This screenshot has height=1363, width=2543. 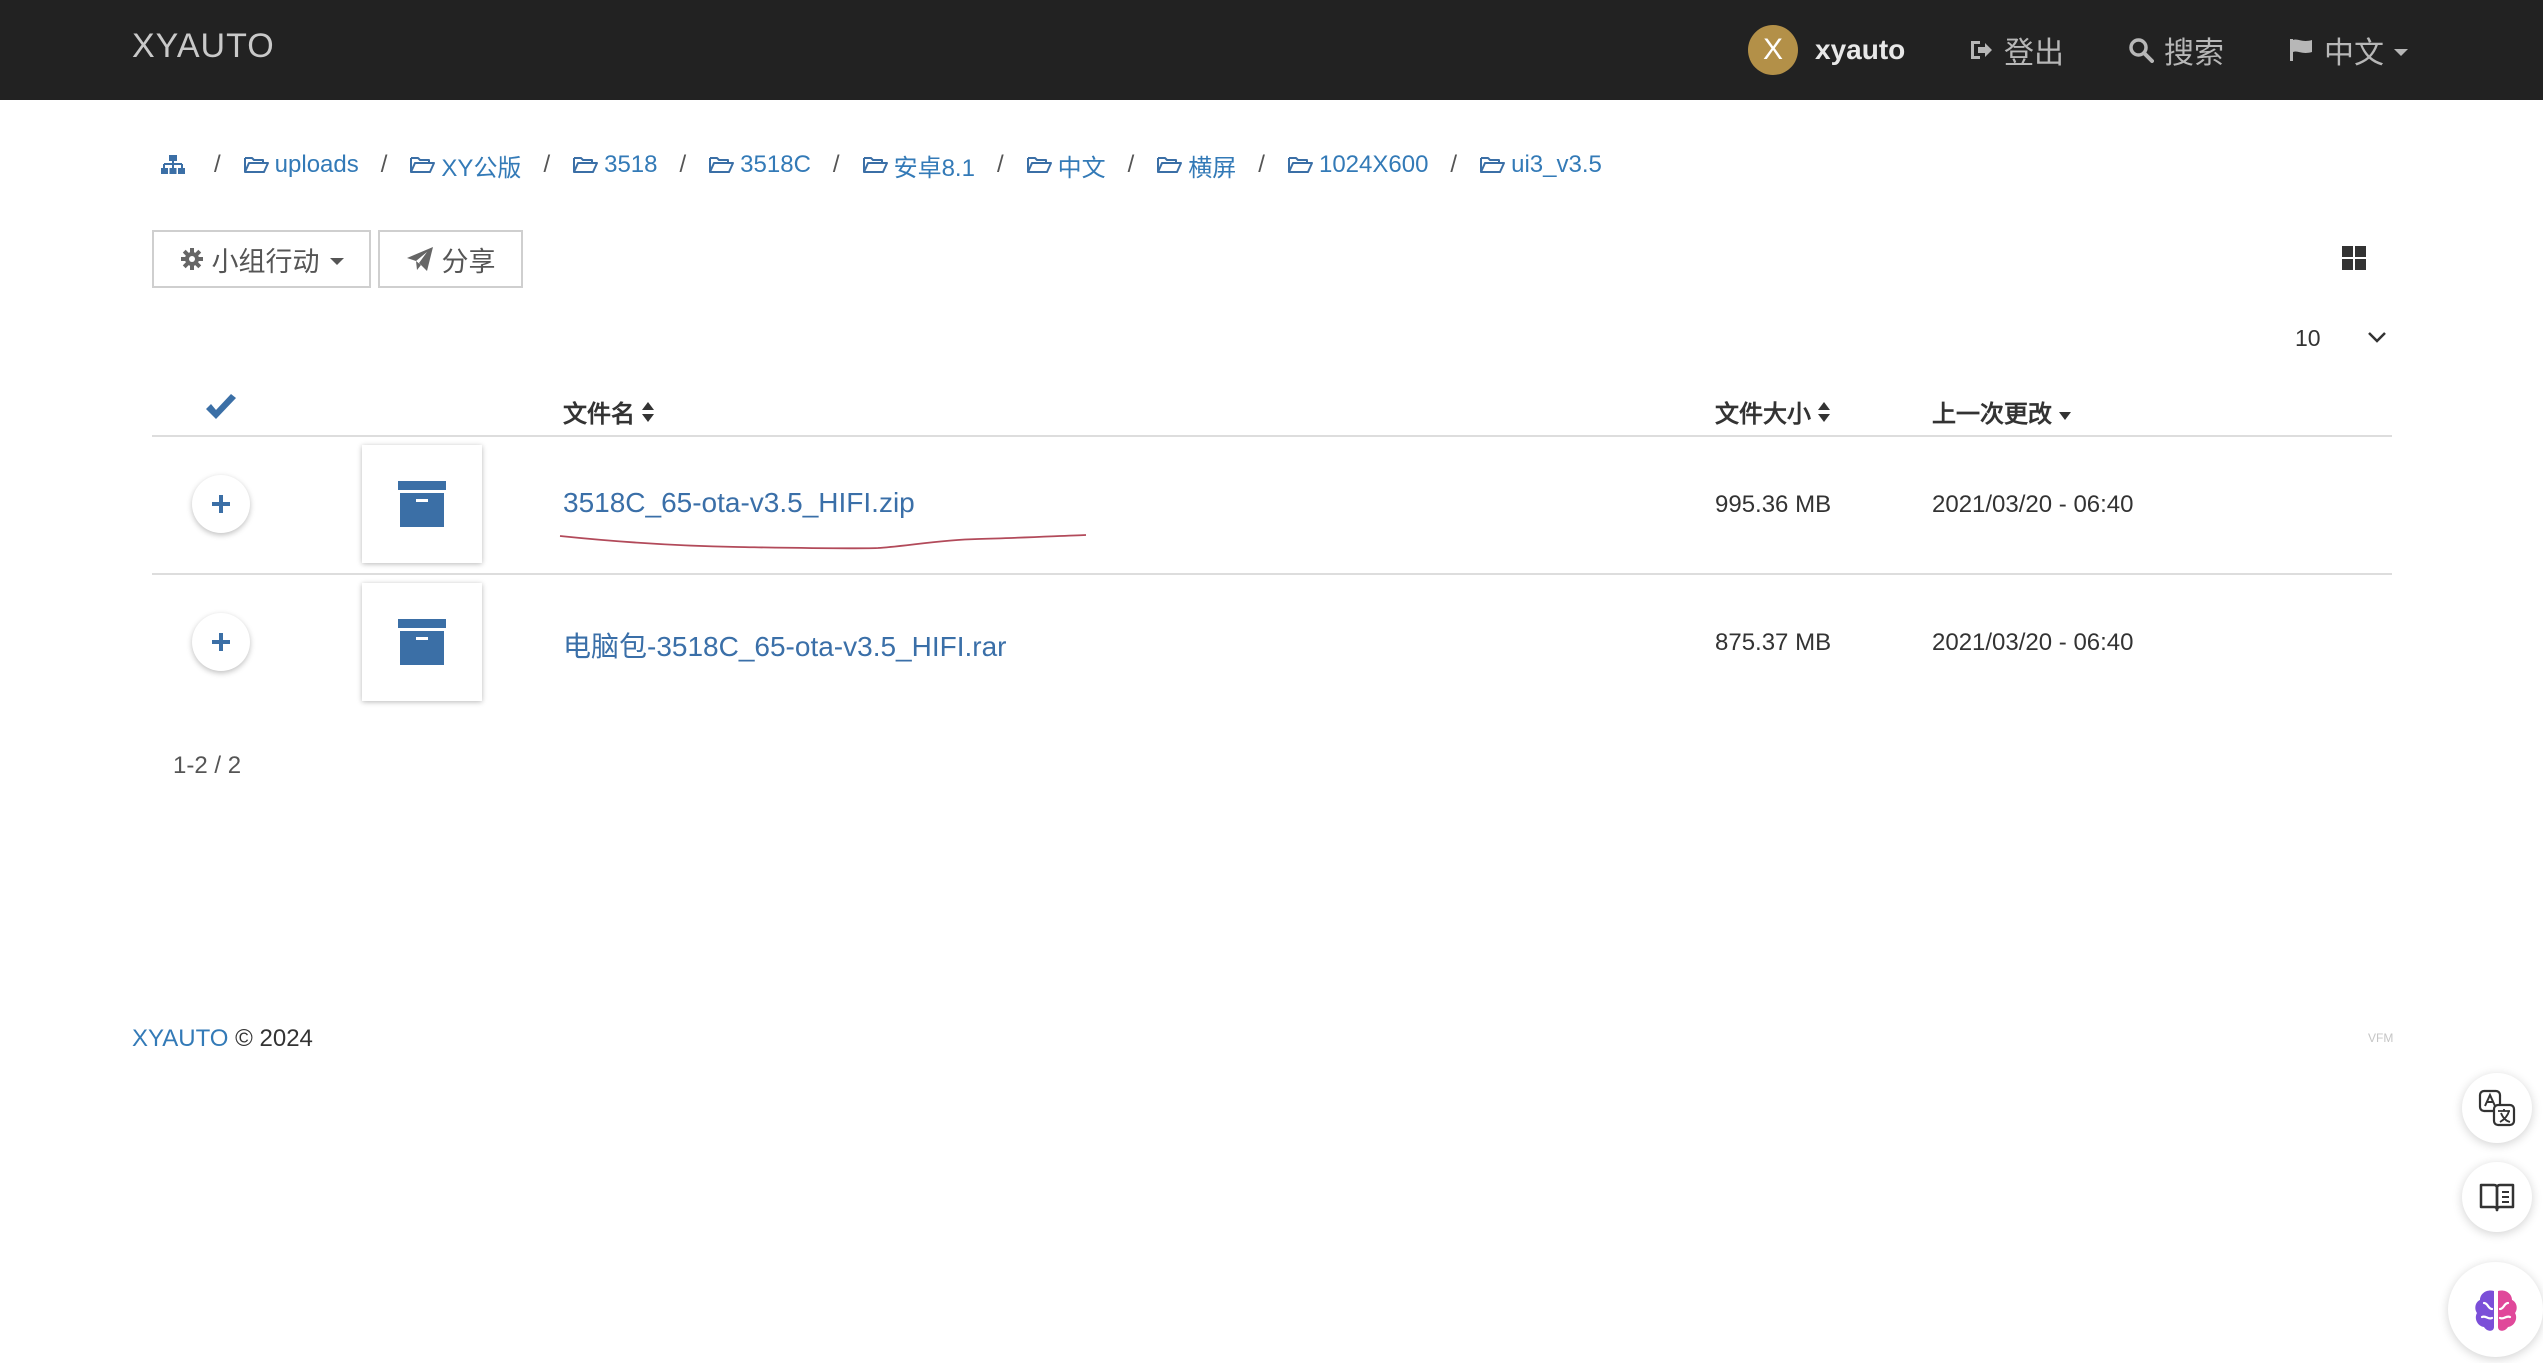 I want to click on column-header-modified: 上一次更改, so click(x=2002, y=411).